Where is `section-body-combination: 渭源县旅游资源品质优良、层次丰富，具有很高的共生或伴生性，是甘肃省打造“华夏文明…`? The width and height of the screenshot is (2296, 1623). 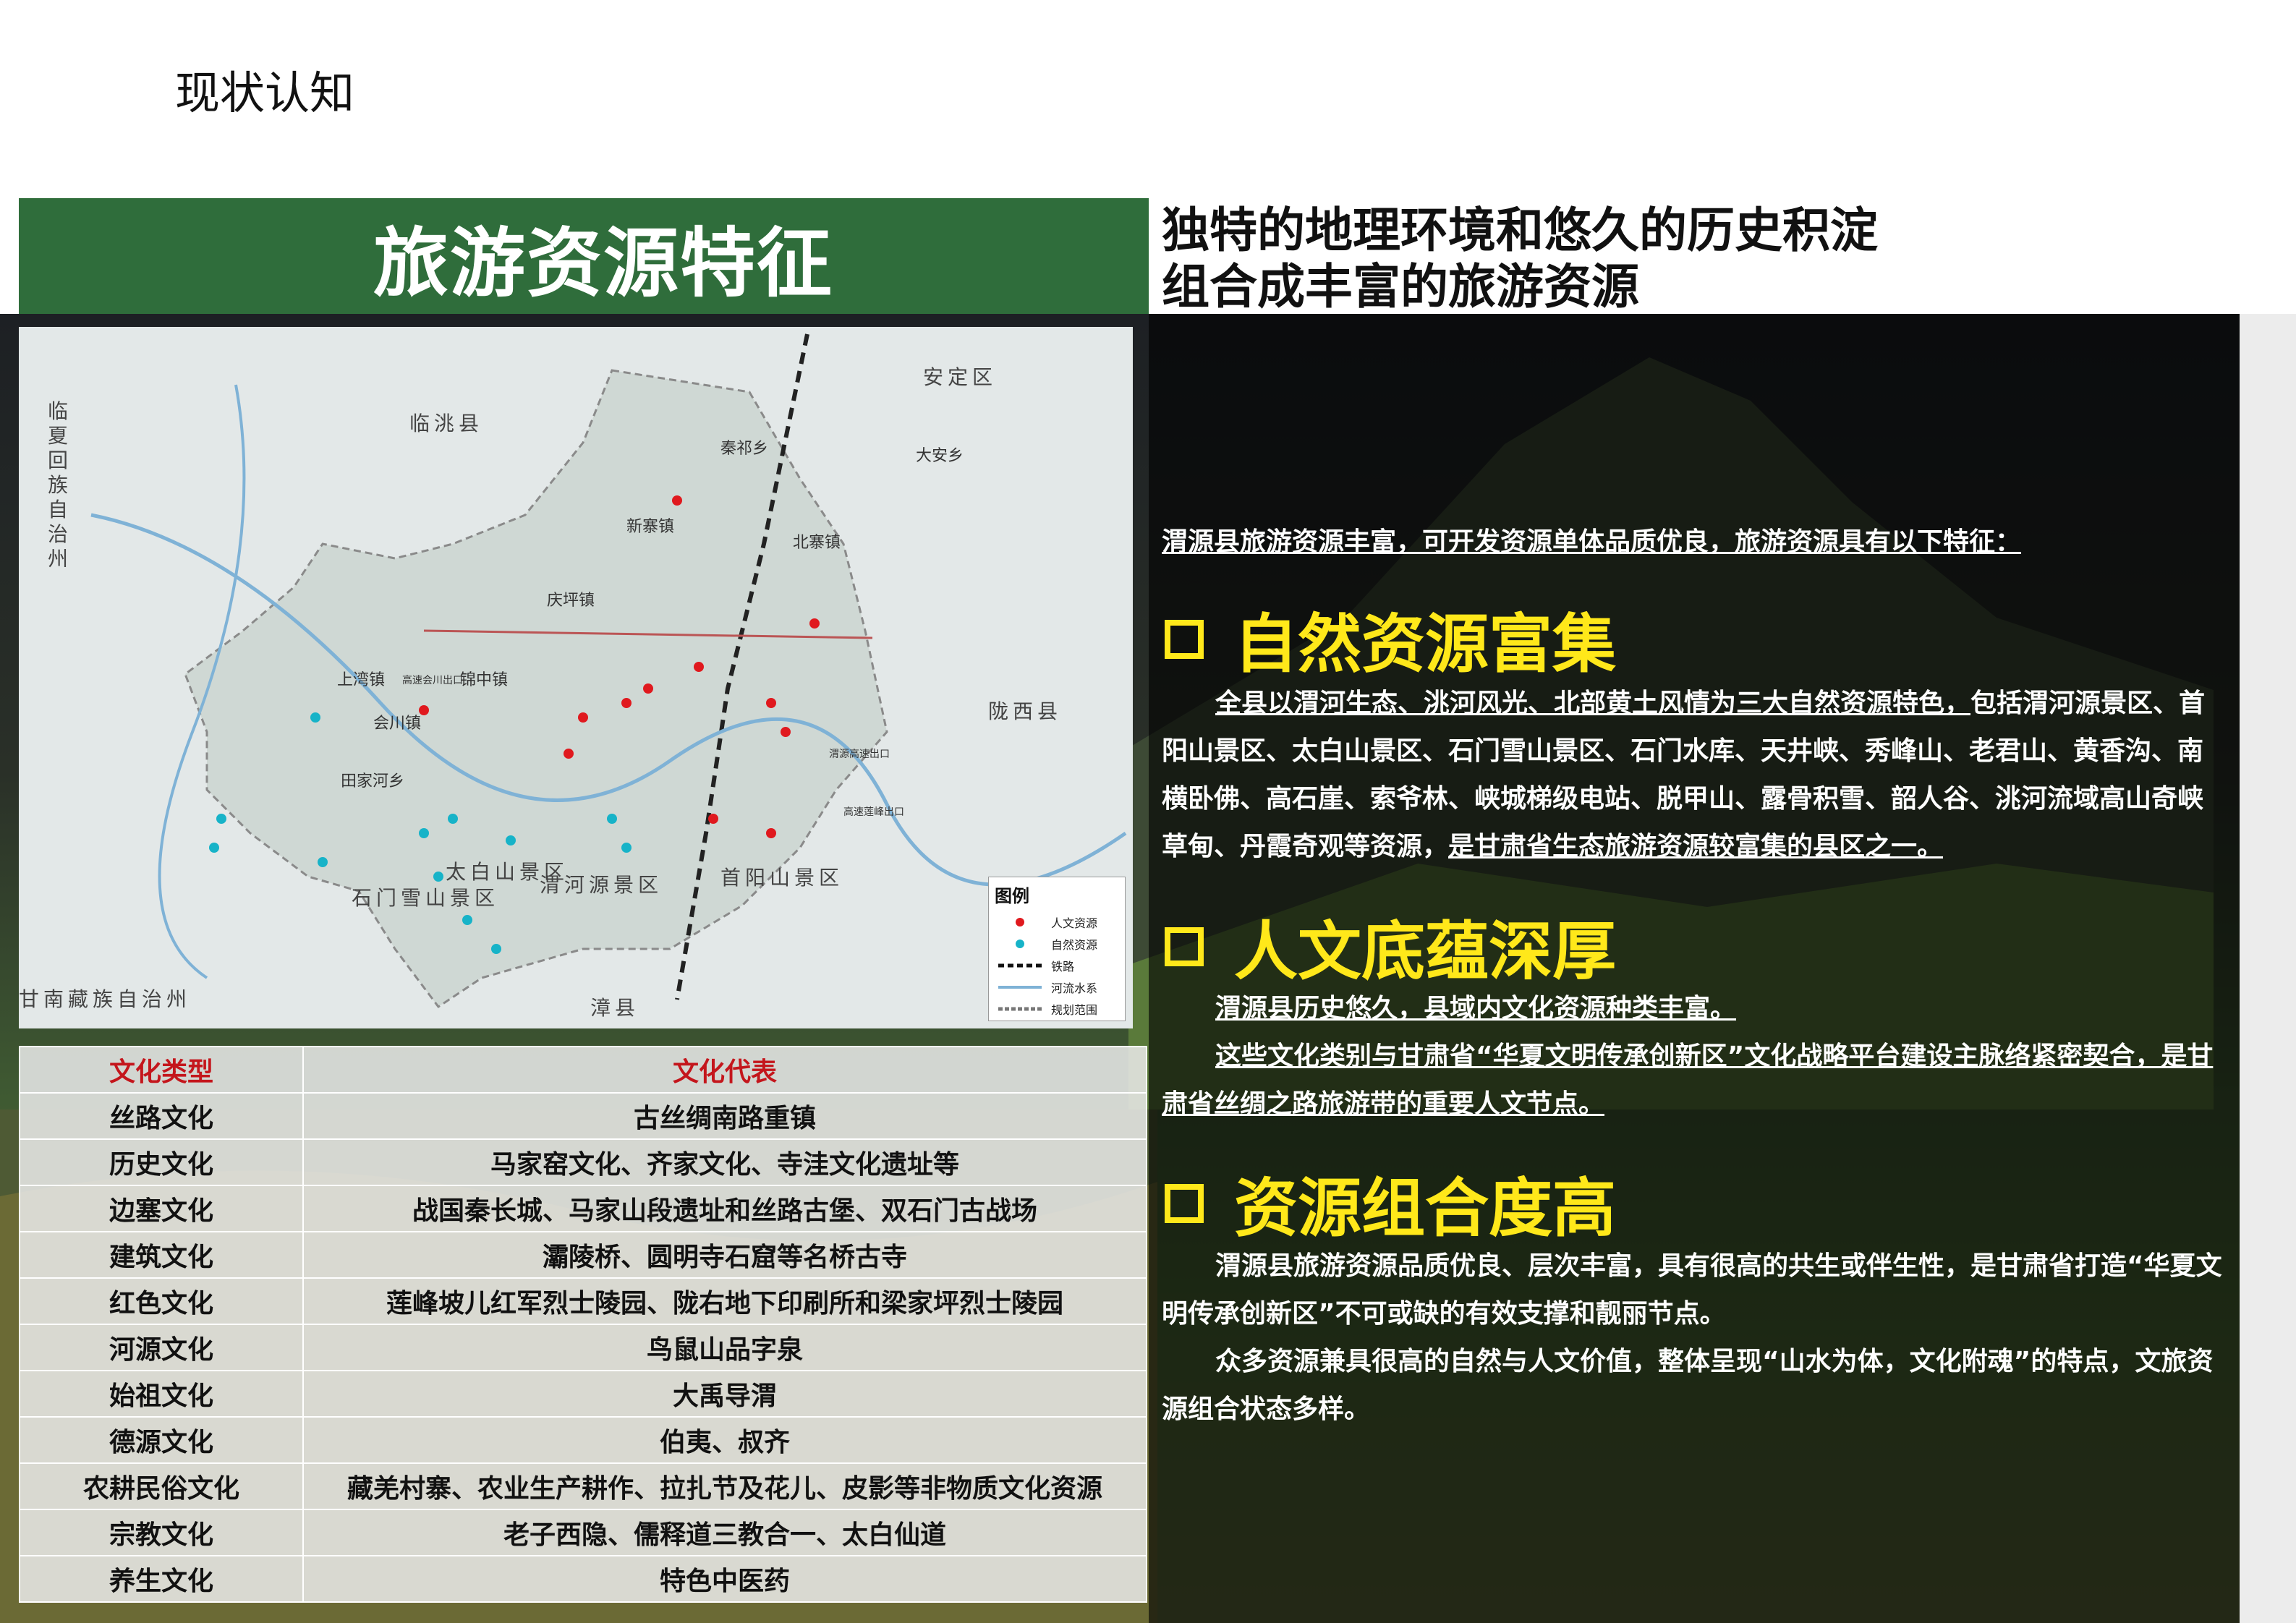 section-body-combination: 渭源县旅游资源品质优良、层次丰富，具有很高的共生或伴生性，是甘肃省打造“华夏文明… is located at coordinates (1692, 1337).